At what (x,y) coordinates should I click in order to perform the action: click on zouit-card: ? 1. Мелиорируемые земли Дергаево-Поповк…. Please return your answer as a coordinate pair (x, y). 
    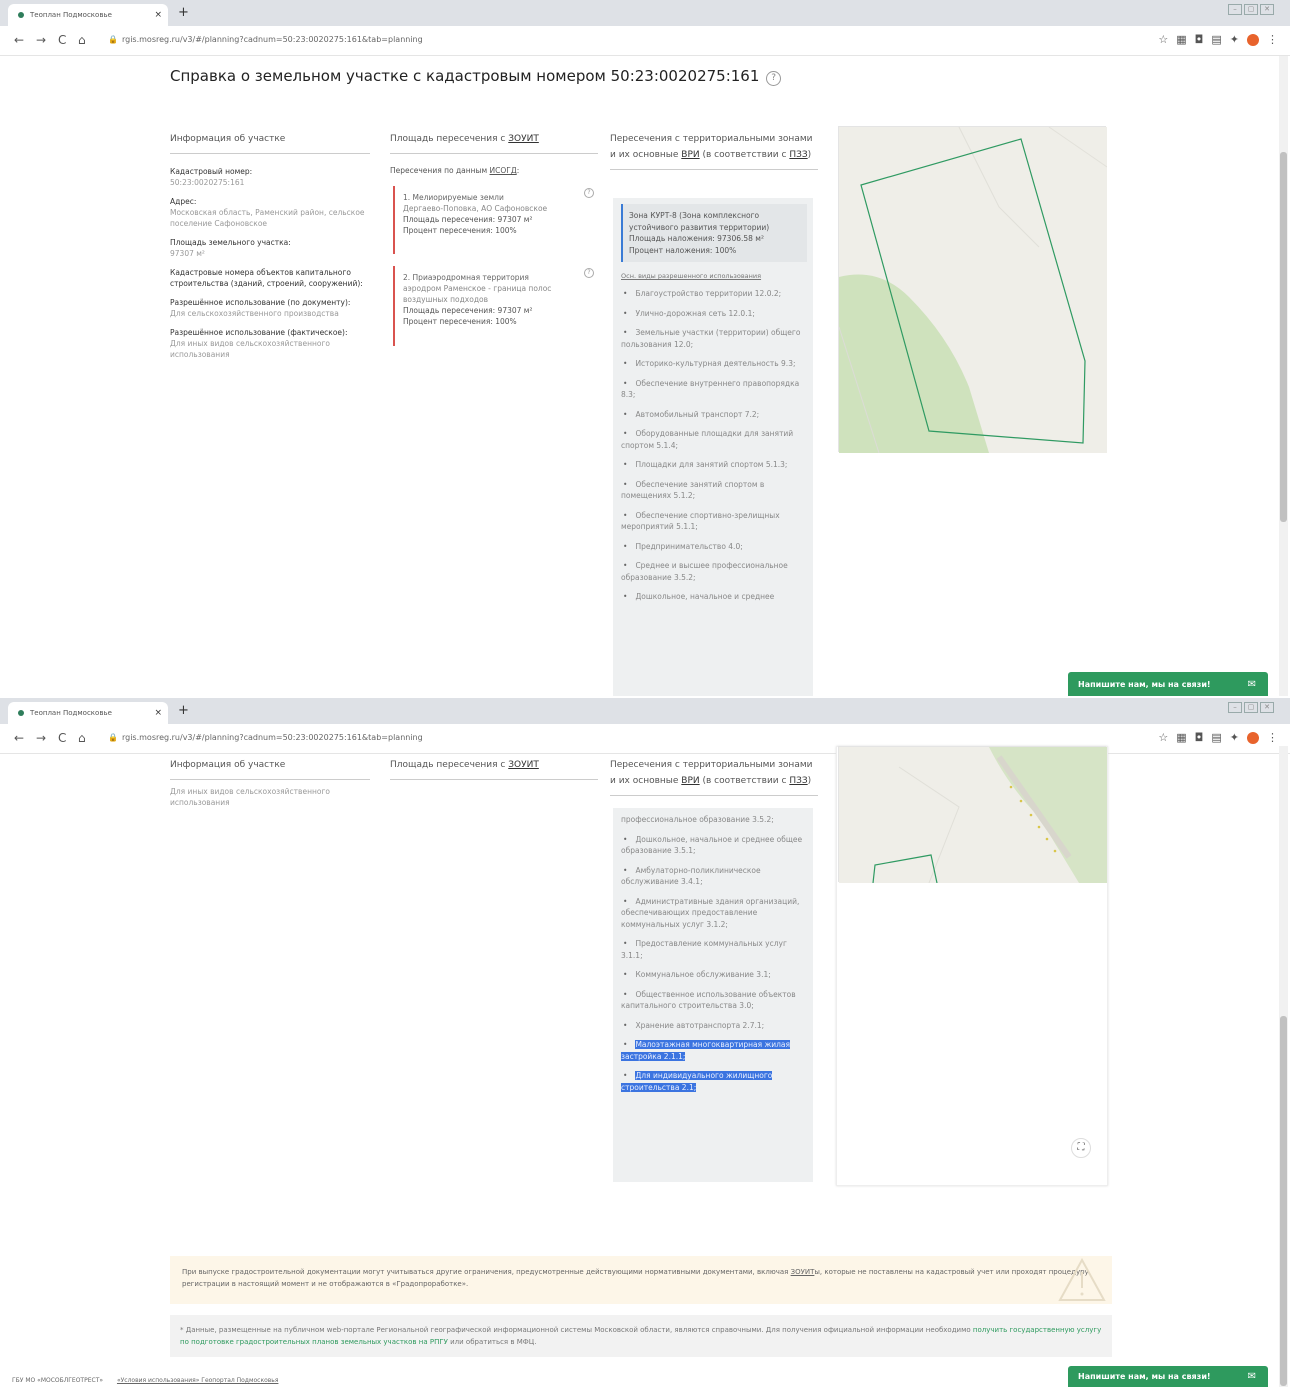
    Looking at the image, I should click on (495, 220).